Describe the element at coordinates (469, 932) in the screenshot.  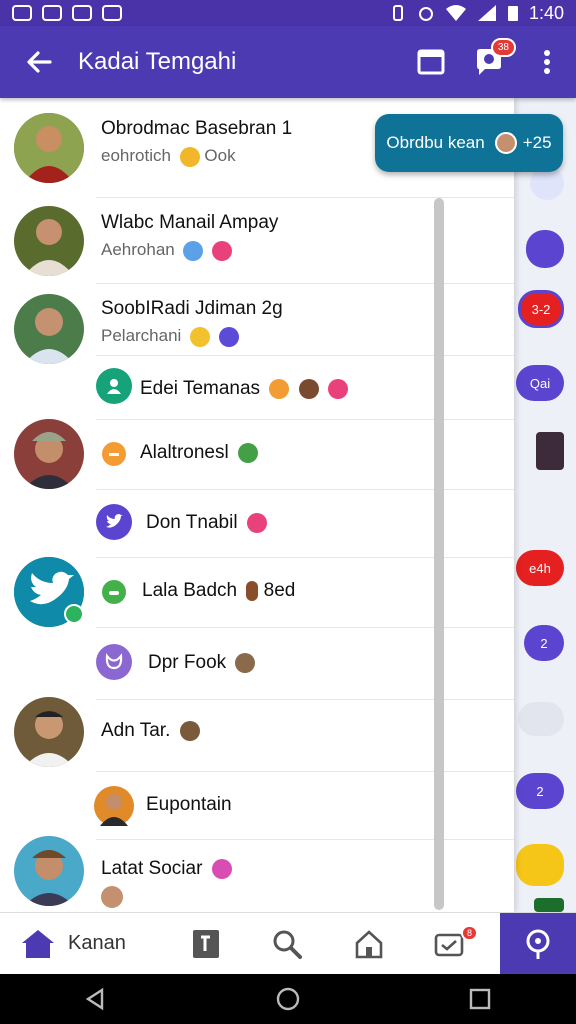
I see `inbox-badge: 8` at that location.